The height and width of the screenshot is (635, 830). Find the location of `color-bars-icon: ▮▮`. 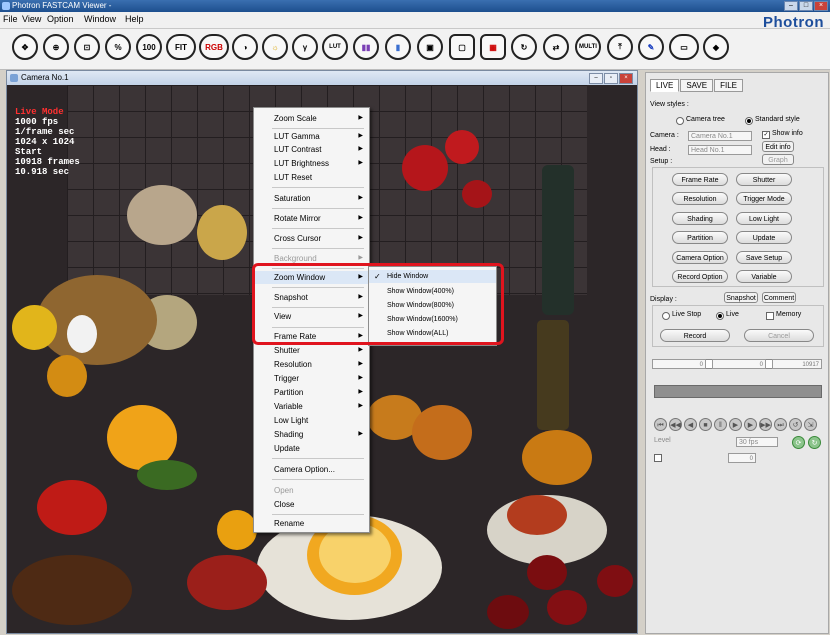

color-bars-icon: ▮▮ is located at coordinates (366, 47).